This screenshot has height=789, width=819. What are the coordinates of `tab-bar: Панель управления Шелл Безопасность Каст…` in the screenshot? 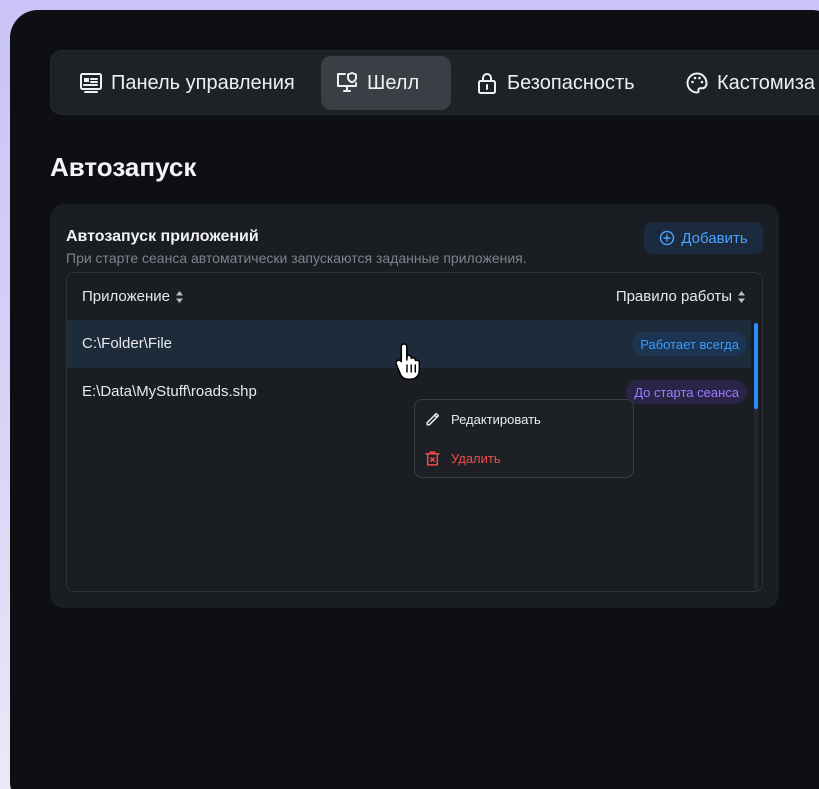 It's located at (434, 82).